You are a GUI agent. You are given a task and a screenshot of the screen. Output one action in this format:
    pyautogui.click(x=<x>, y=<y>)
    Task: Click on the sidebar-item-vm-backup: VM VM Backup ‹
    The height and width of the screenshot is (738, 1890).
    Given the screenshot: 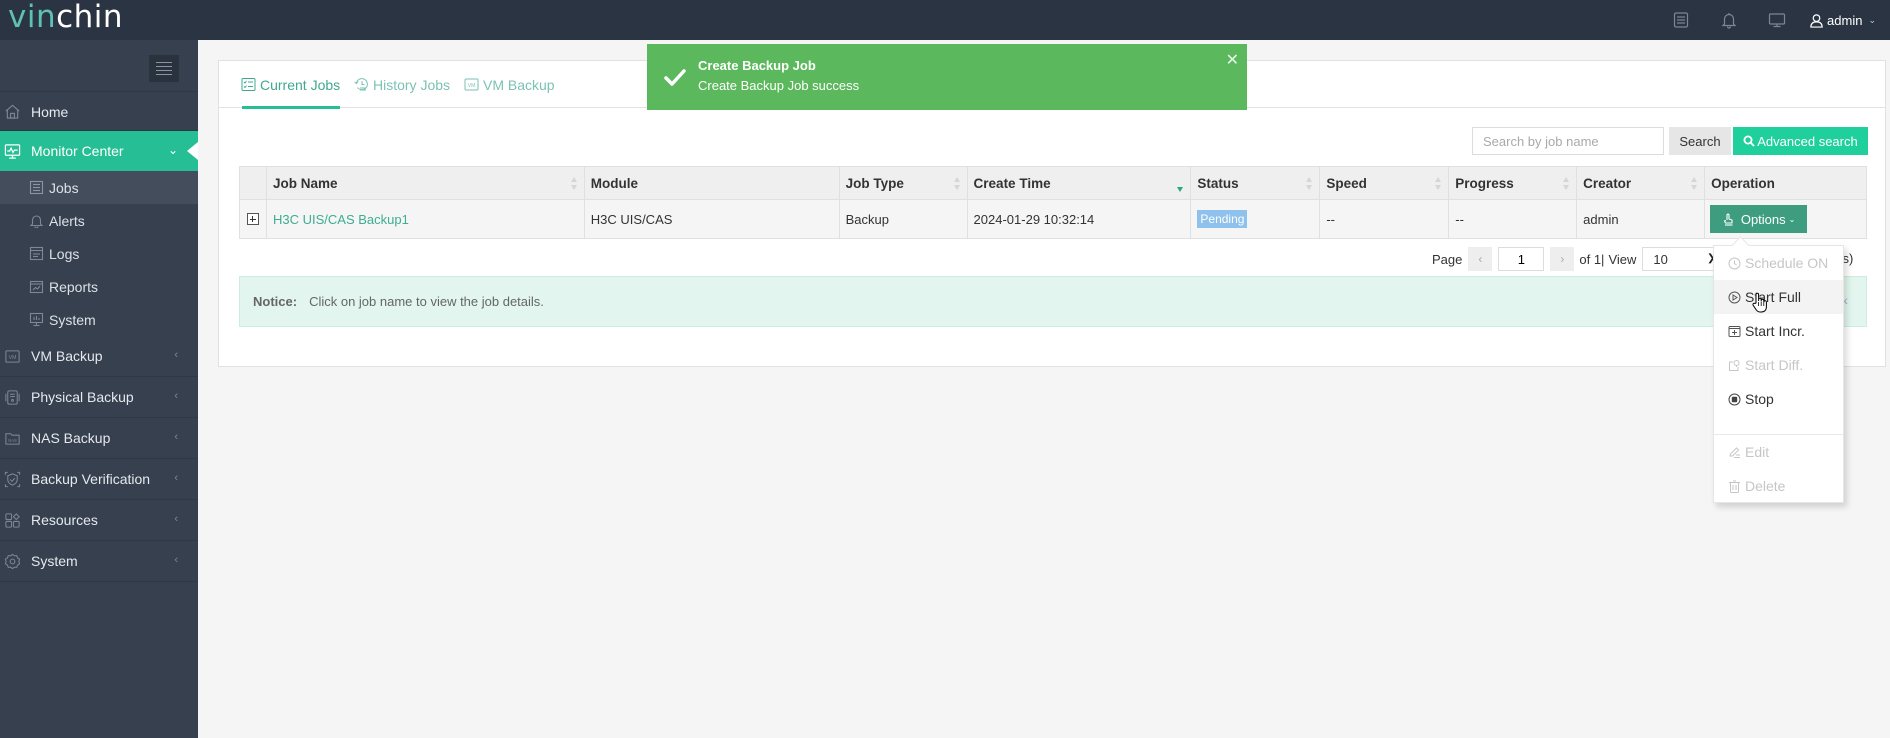 What is the action you would take?
    pyautogui.click(x=99, y=356)
    